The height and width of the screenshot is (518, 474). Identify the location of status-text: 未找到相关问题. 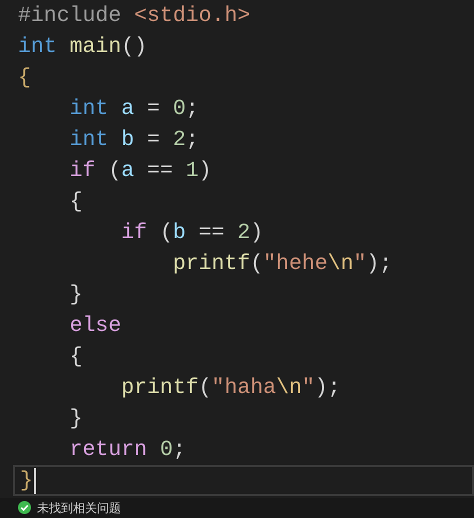
(79, 508).